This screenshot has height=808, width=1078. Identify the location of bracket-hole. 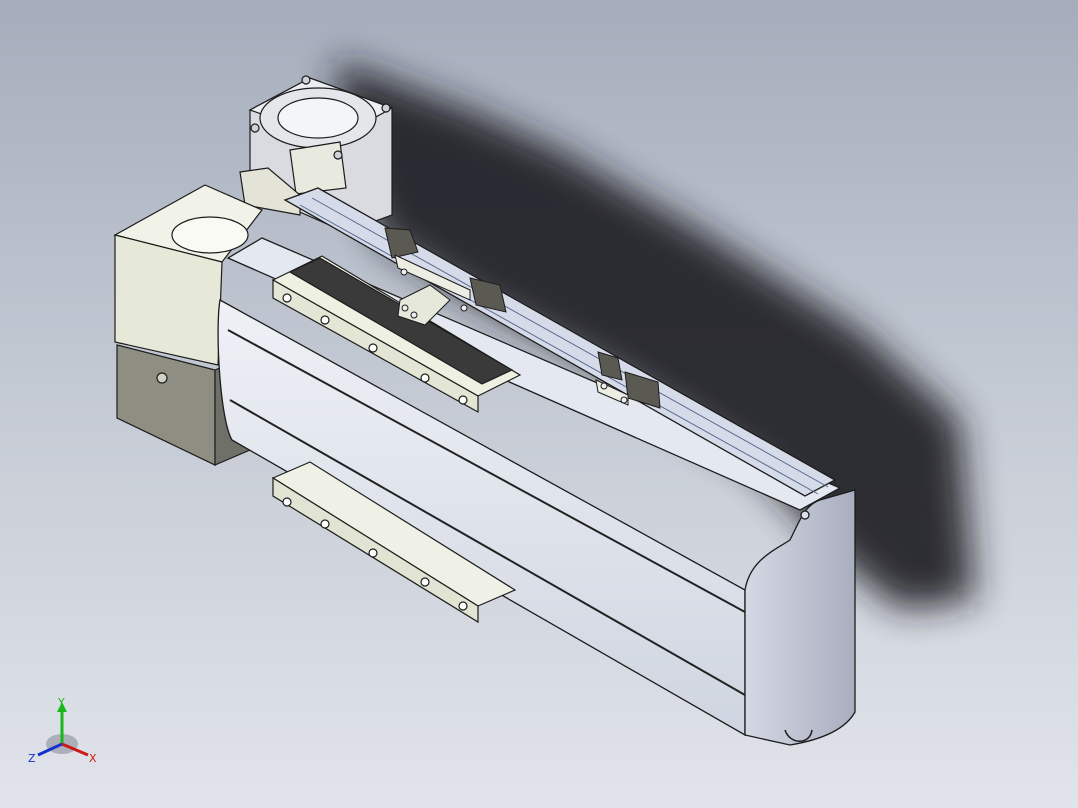
(162, 378).